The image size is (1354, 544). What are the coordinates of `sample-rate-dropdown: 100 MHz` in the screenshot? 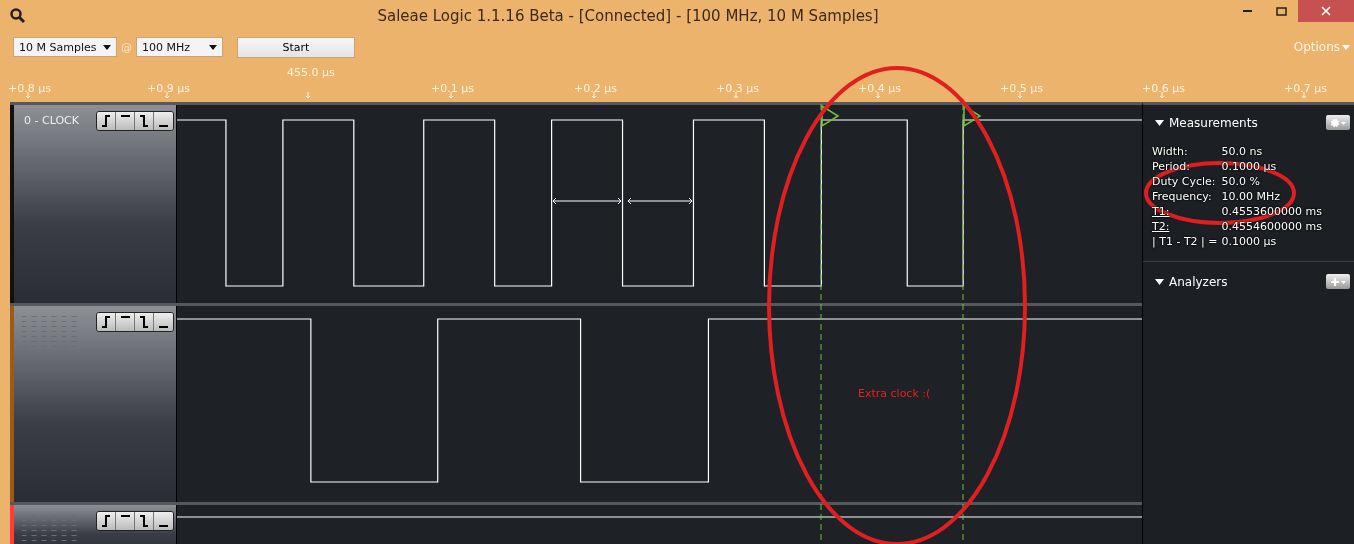 It's located at (179, 47).